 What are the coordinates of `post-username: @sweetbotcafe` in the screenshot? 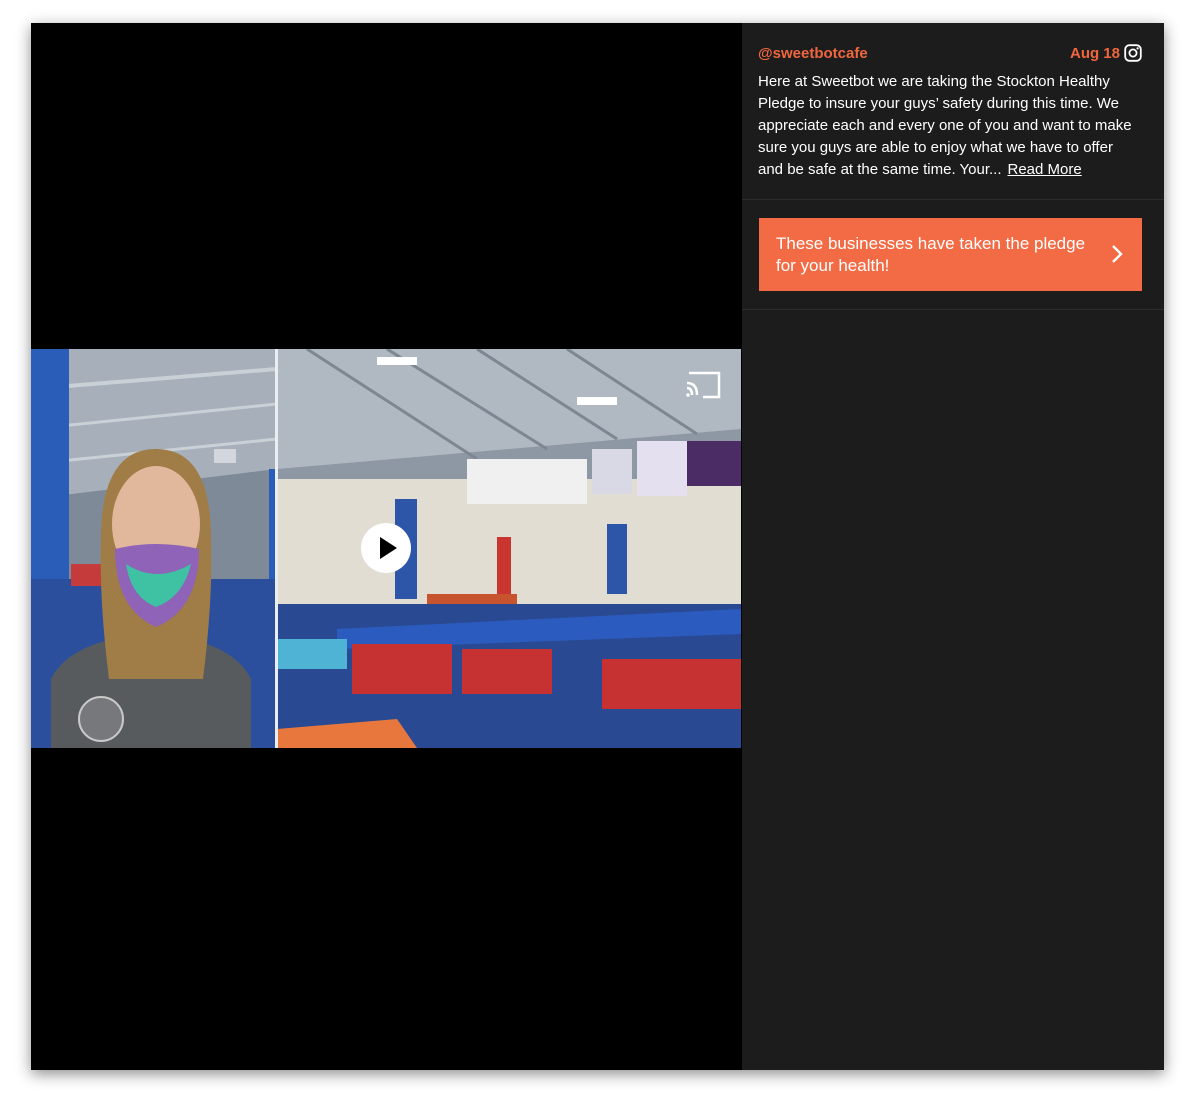 It's located at (813, 53).